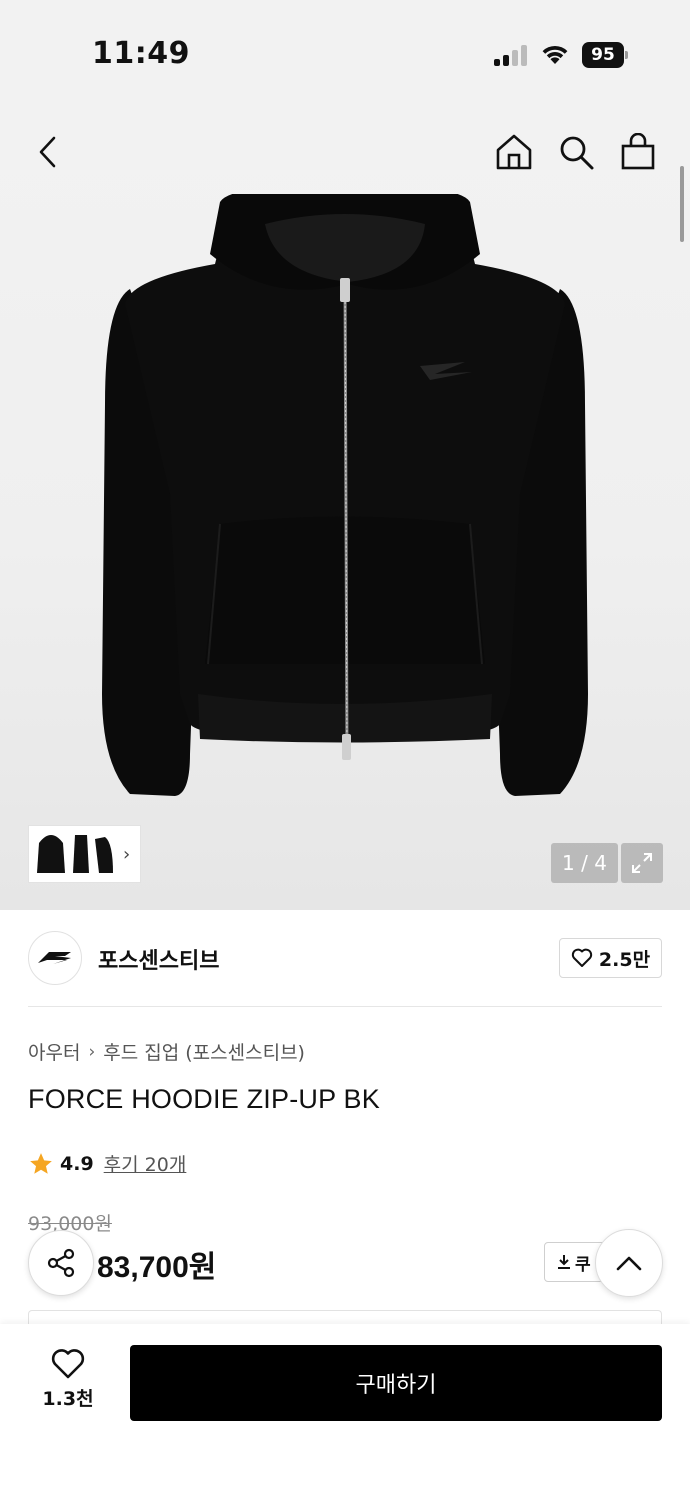  Describe the element at coordinates (145, 1163) in the screenshot. I see `review-link: 후기 20개` at that location.